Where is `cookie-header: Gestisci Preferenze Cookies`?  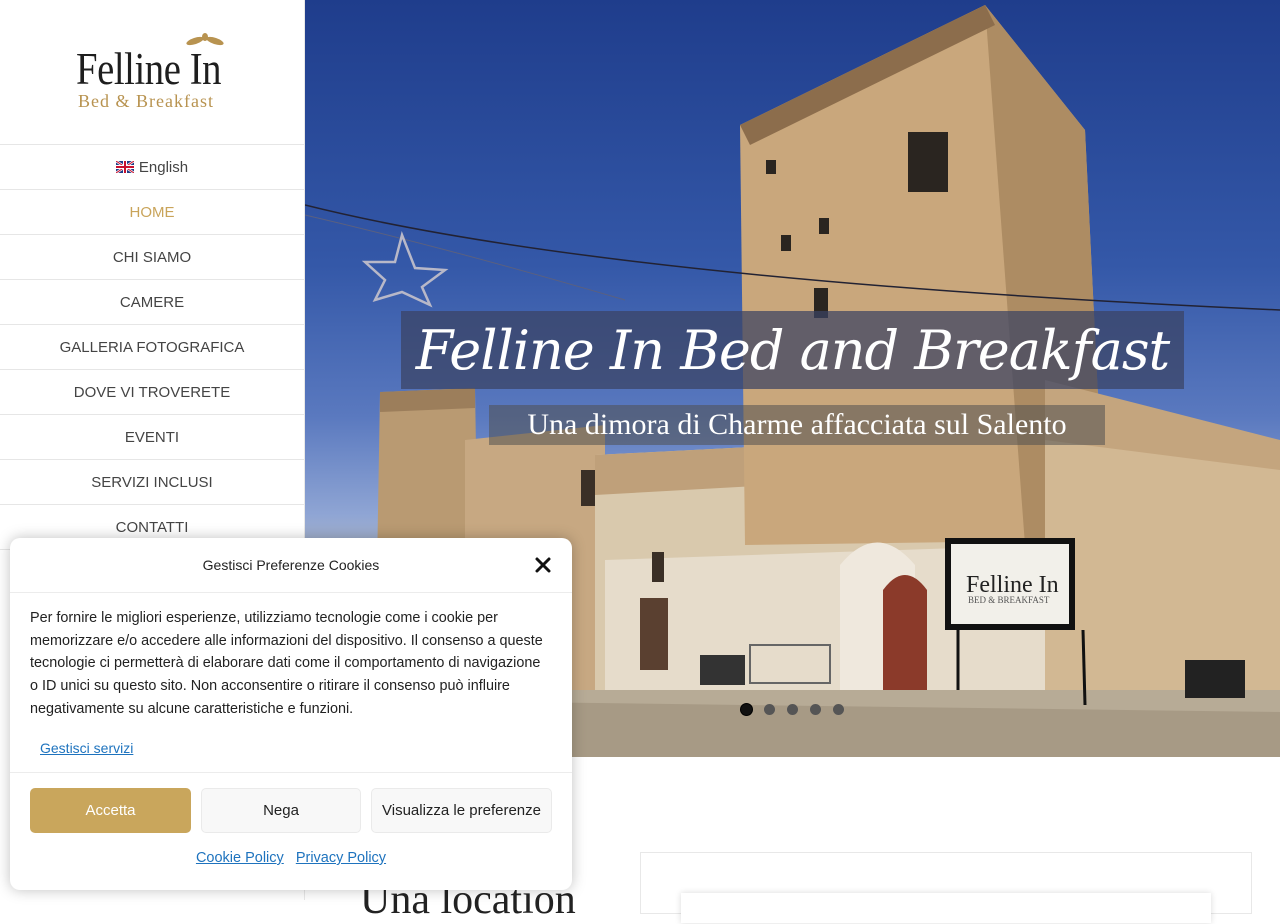 cookie-header: Gestisci Preferenze Cookies is located at coordinates (291, 565).